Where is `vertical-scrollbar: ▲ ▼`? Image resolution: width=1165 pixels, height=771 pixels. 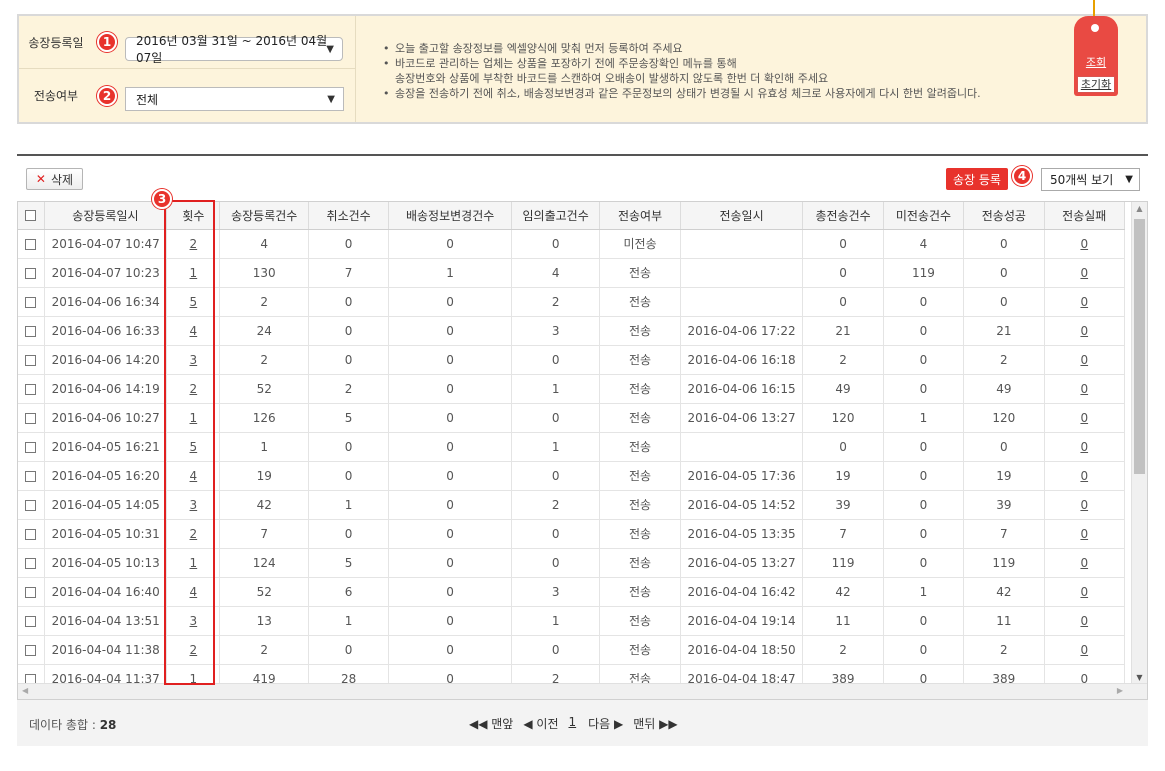
vertical-scrollbar: ▲ ▼ is located at coordinates (1139, 443).